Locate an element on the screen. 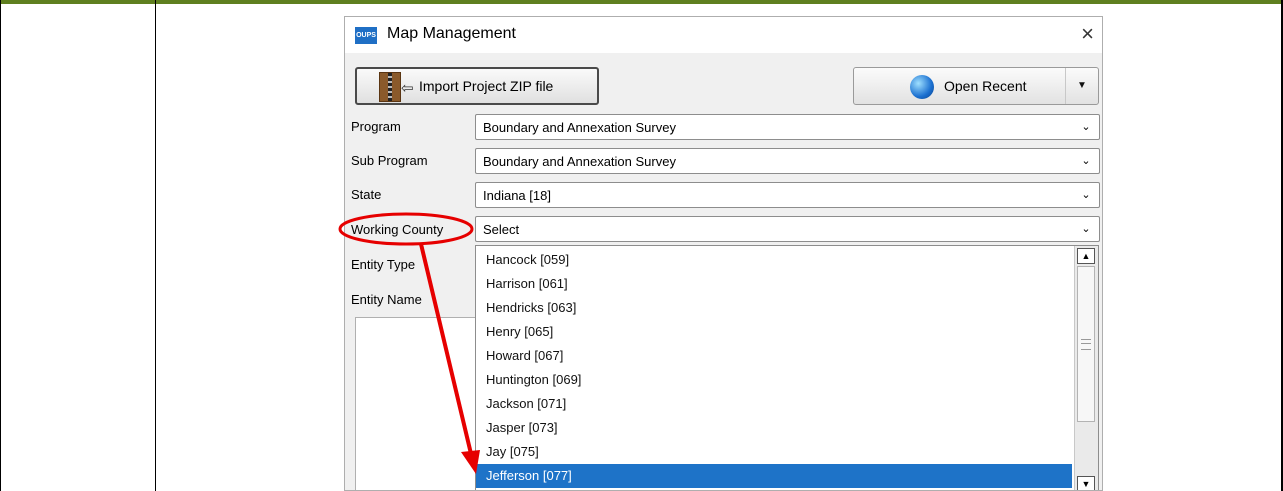  import-button-label: Import Project ZIP file is located at coordinates (486, 86).